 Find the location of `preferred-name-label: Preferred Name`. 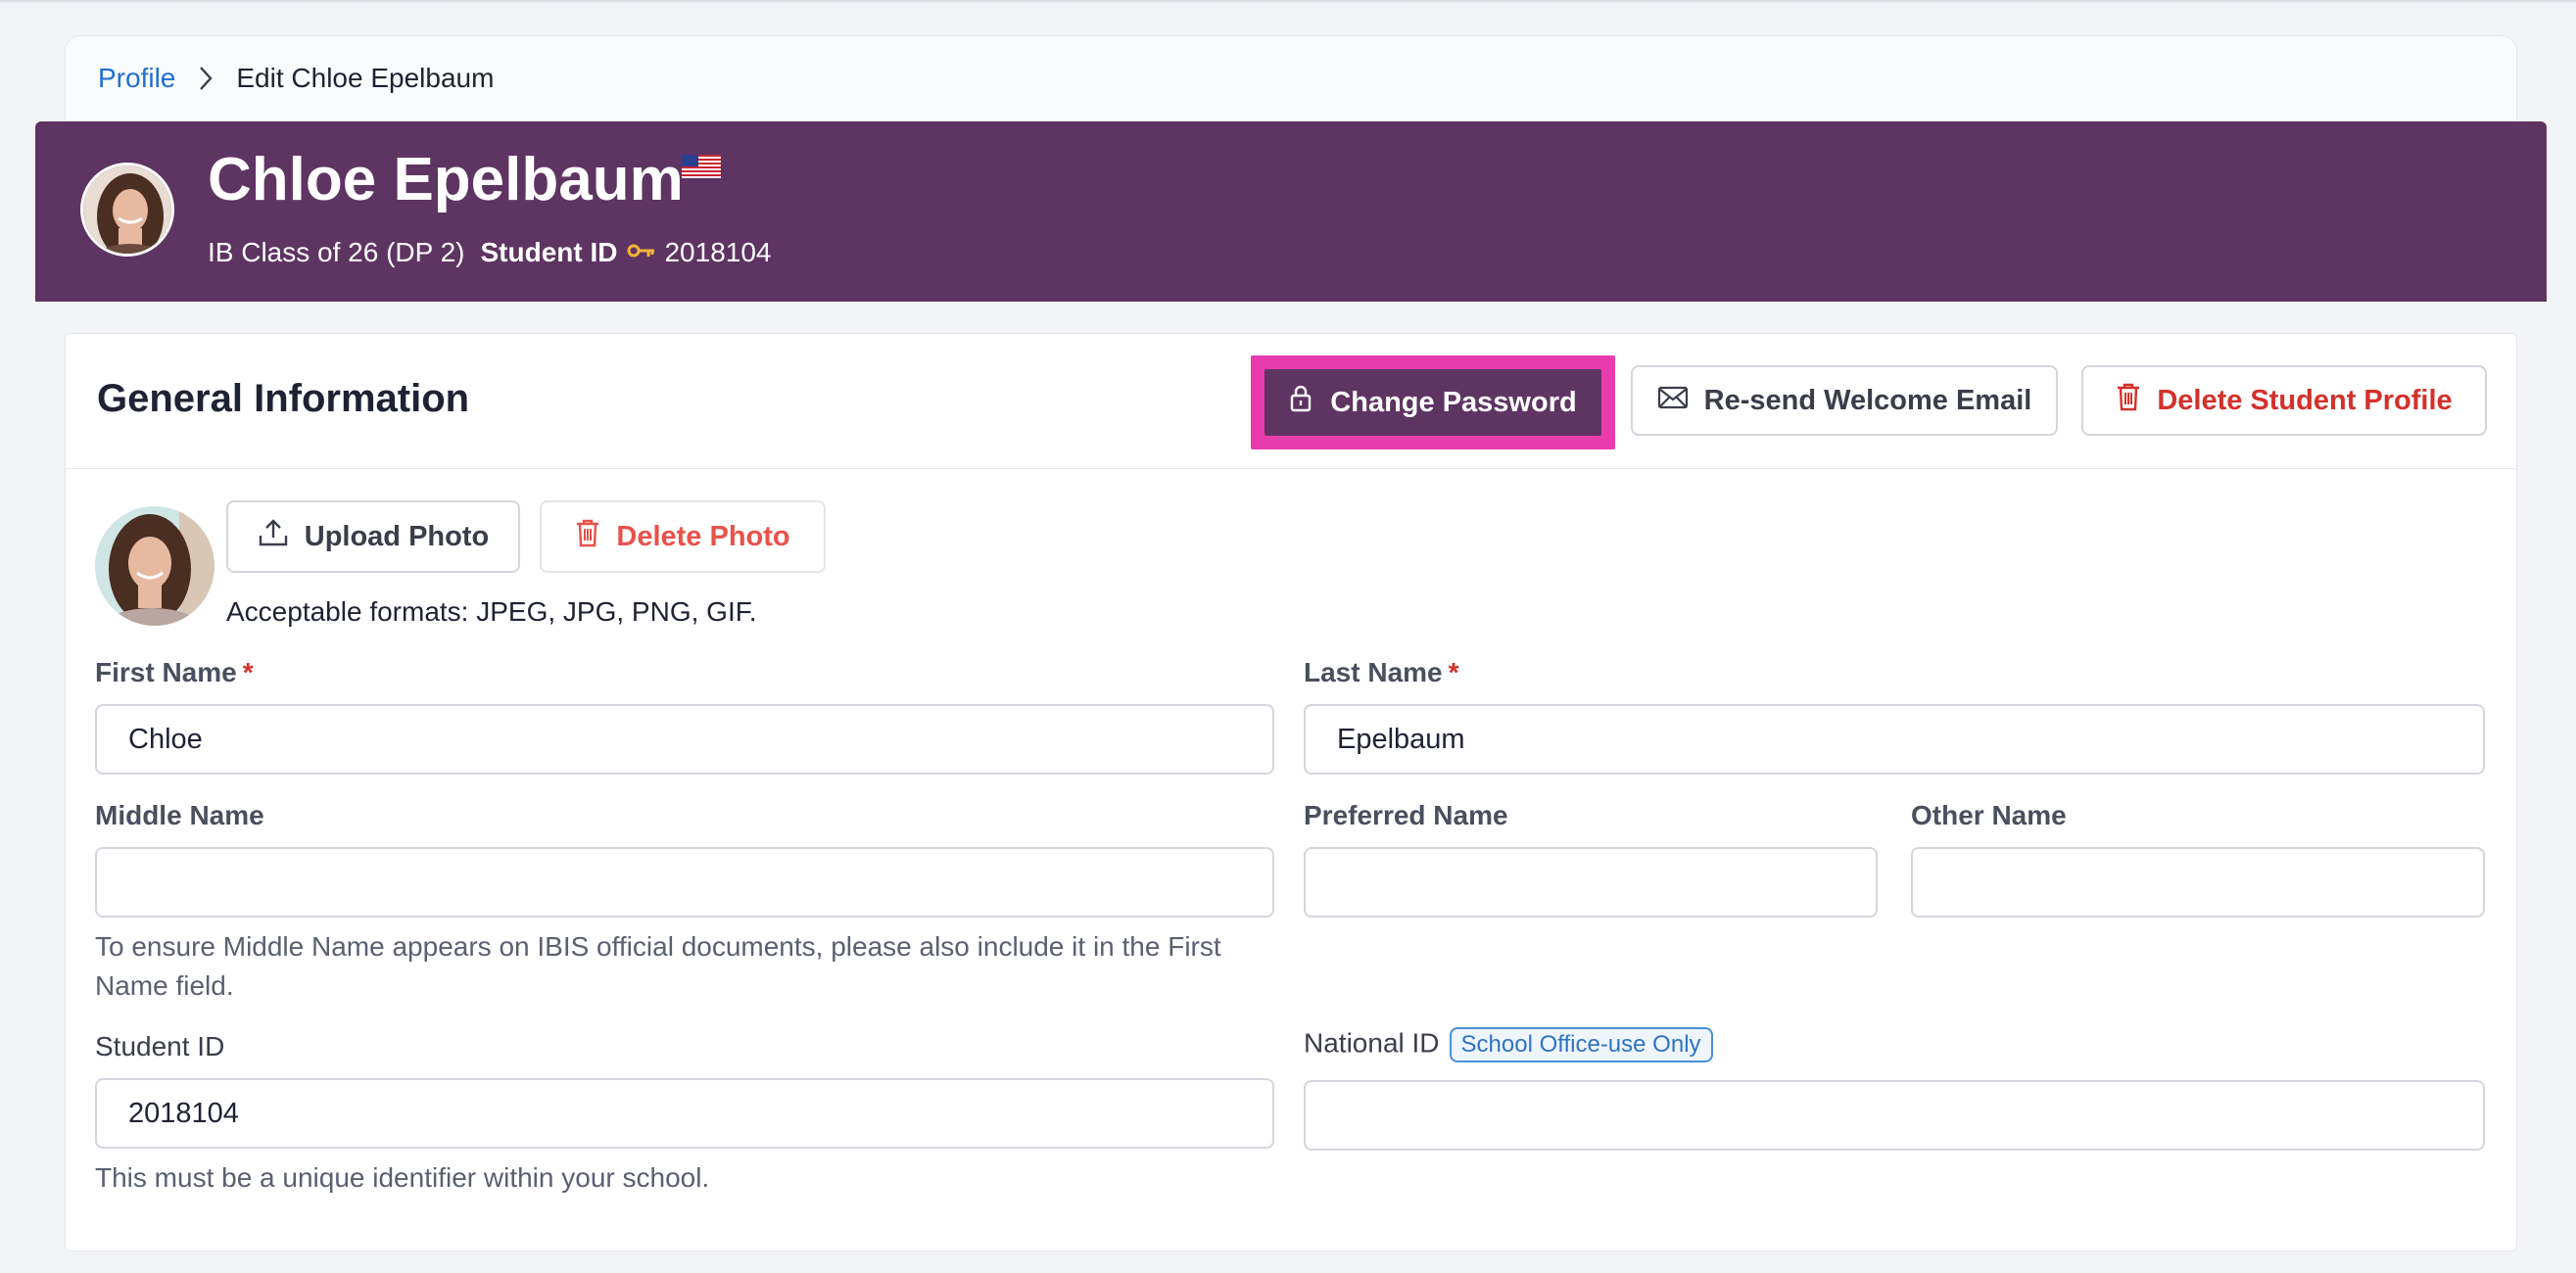

preferred-name-label: Preferred Name is located at coordinates (1406, 815).